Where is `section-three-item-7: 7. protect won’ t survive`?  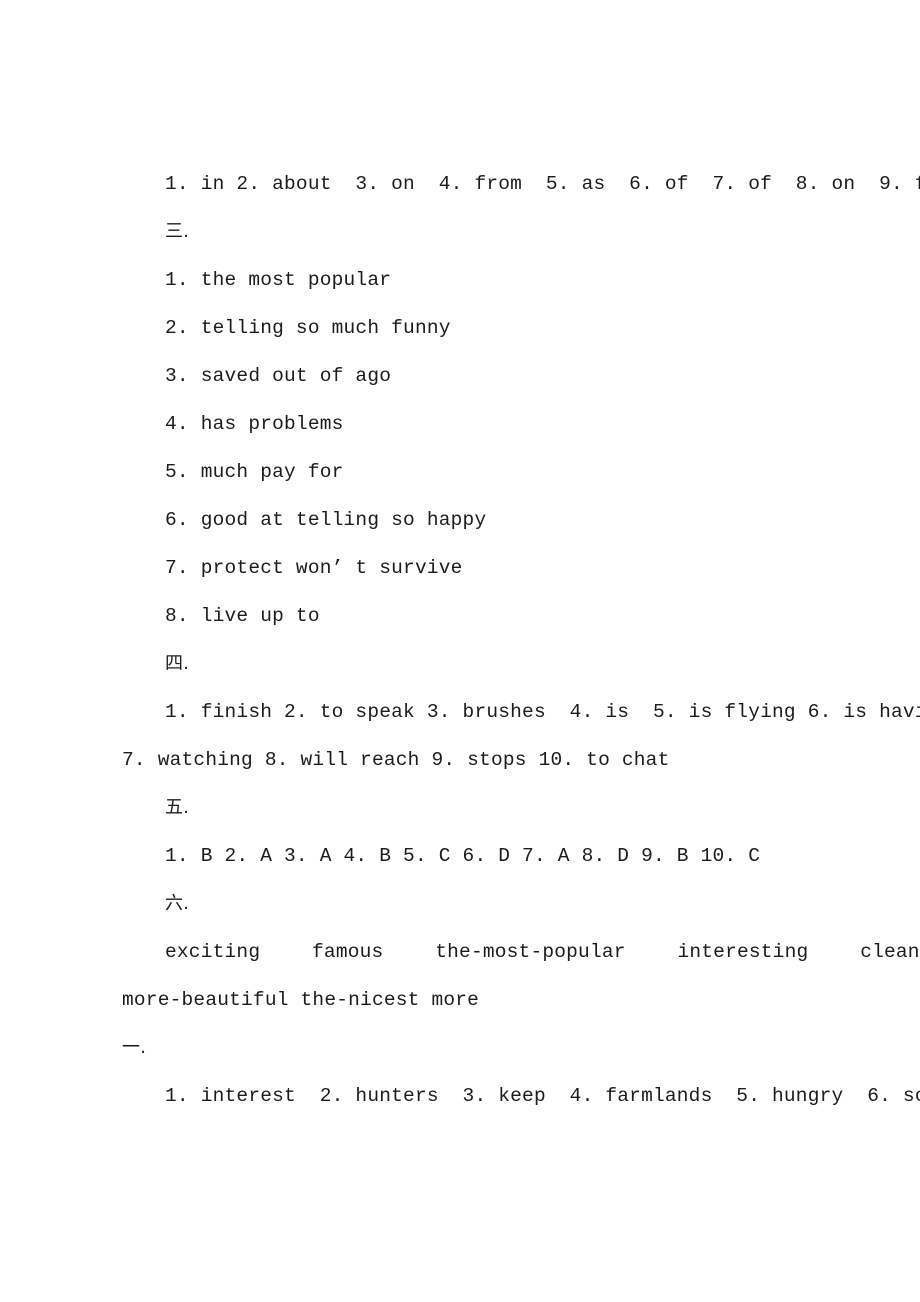
section-three-item-7: 7. protect won’ t survive is located at coordinates (314, 568).